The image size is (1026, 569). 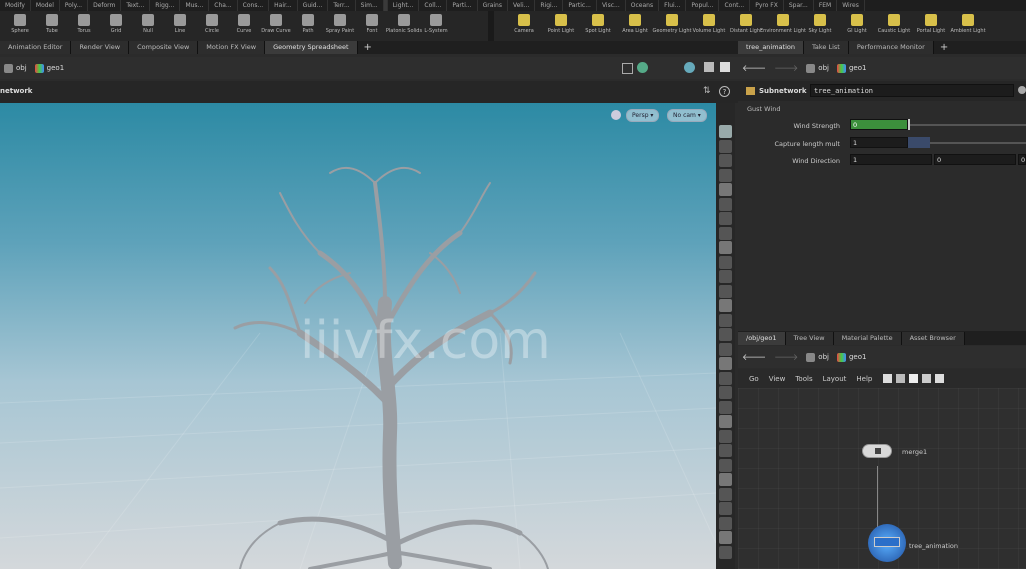 I want to click on tool-button: Grid, so click(x=116, y=26).